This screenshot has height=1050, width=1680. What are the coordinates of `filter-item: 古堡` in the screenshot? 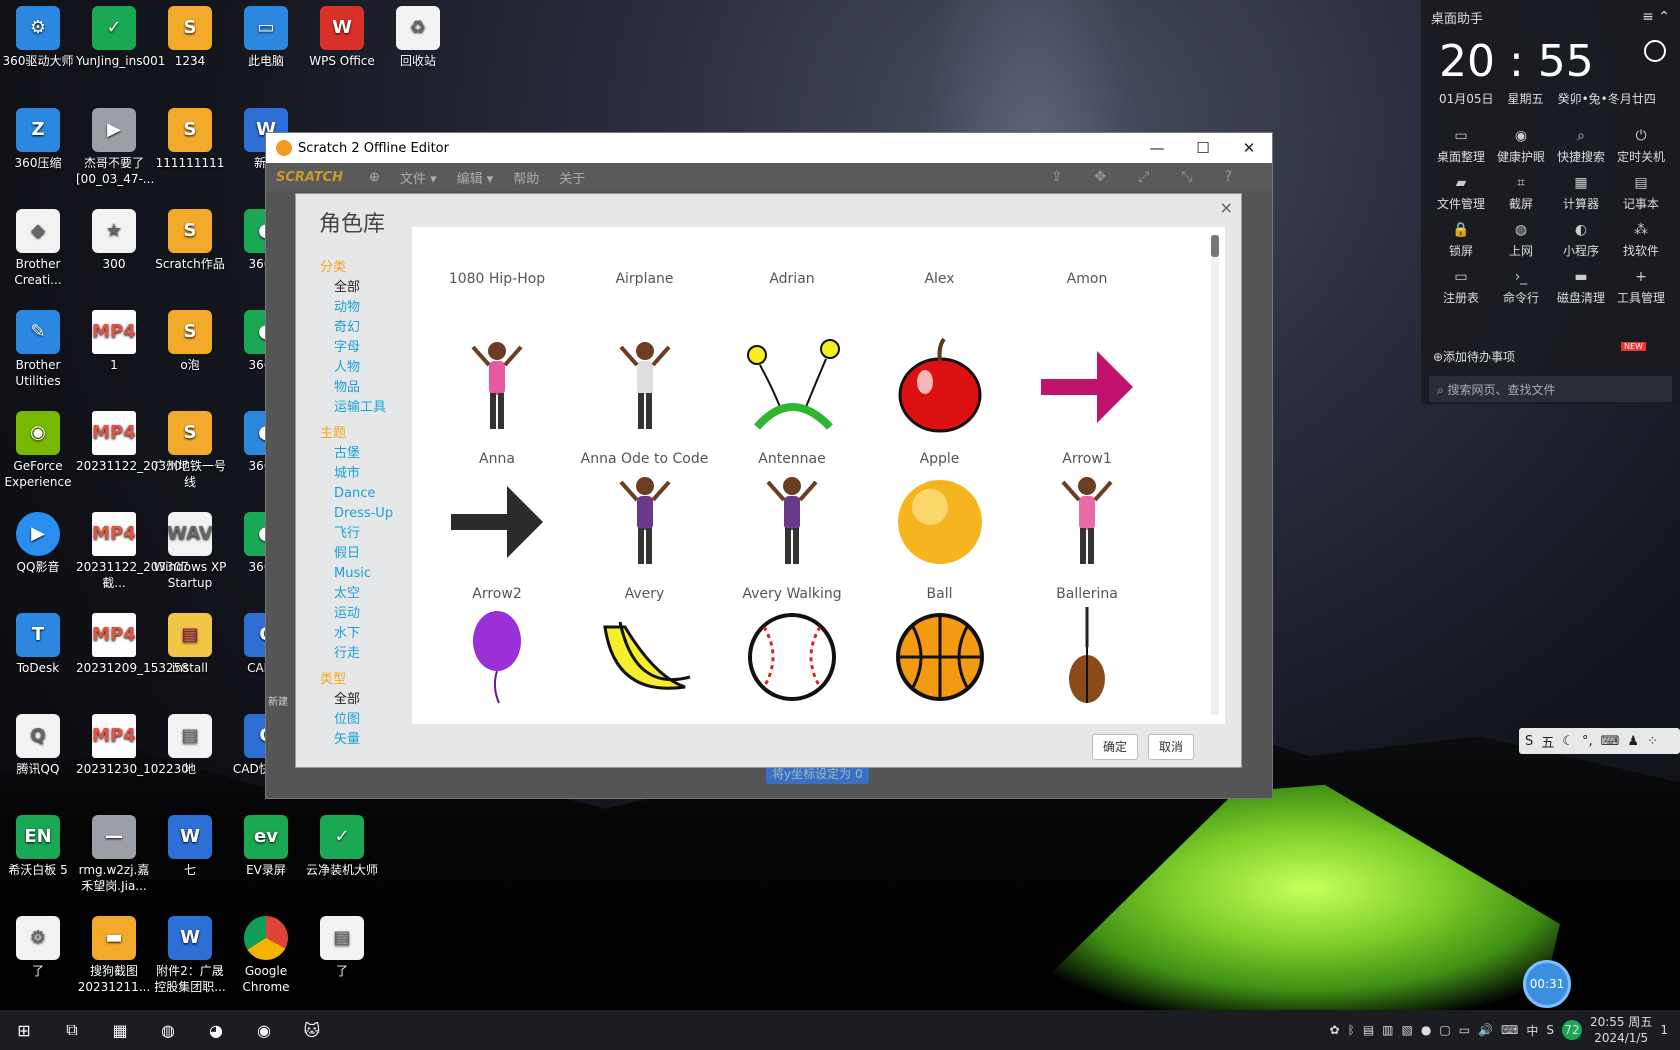 It's located at (365, 454).